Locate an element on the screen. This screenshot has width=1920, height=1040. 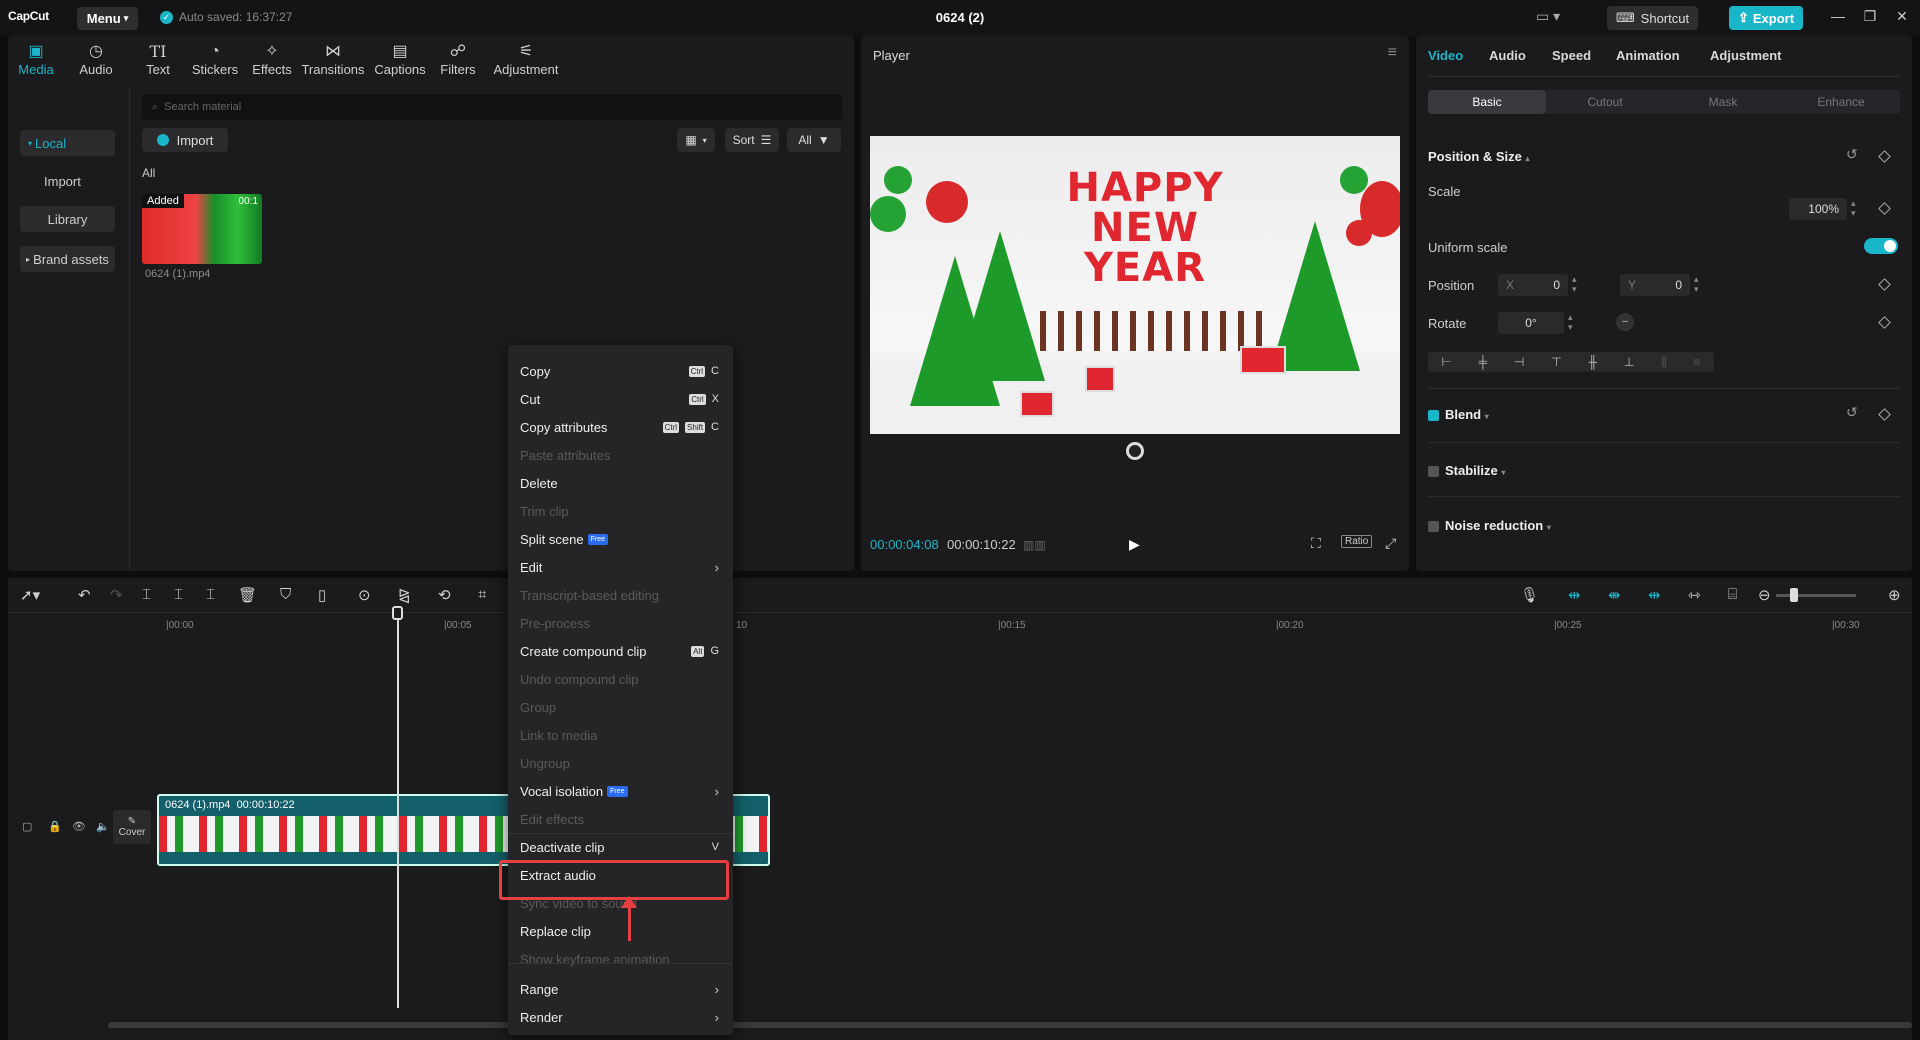
menu-item-edit: Edit › is located at coordinates (620, 567).